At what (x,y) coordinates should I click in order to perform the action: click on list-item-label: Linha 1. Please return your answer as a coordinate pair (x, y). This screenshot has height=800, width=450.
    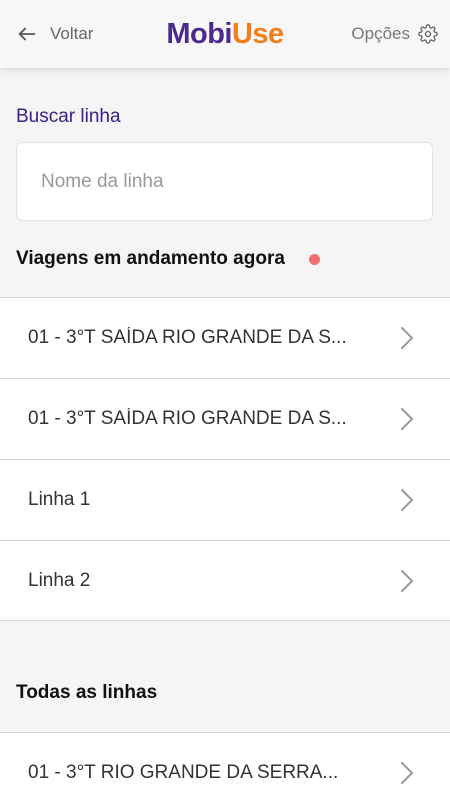
    Looking at the image, I should click on (59, 499).